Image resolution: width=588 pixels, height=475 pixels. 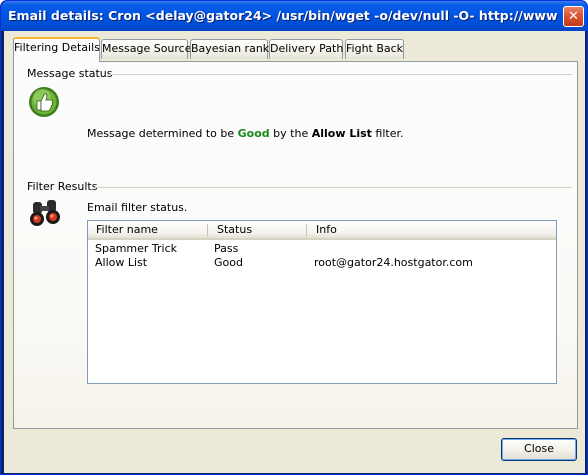 What do you see at coordinates (573, 16) in the screenshot?
I see `window-close-icon: ✕` at bounding box center [573, 16].